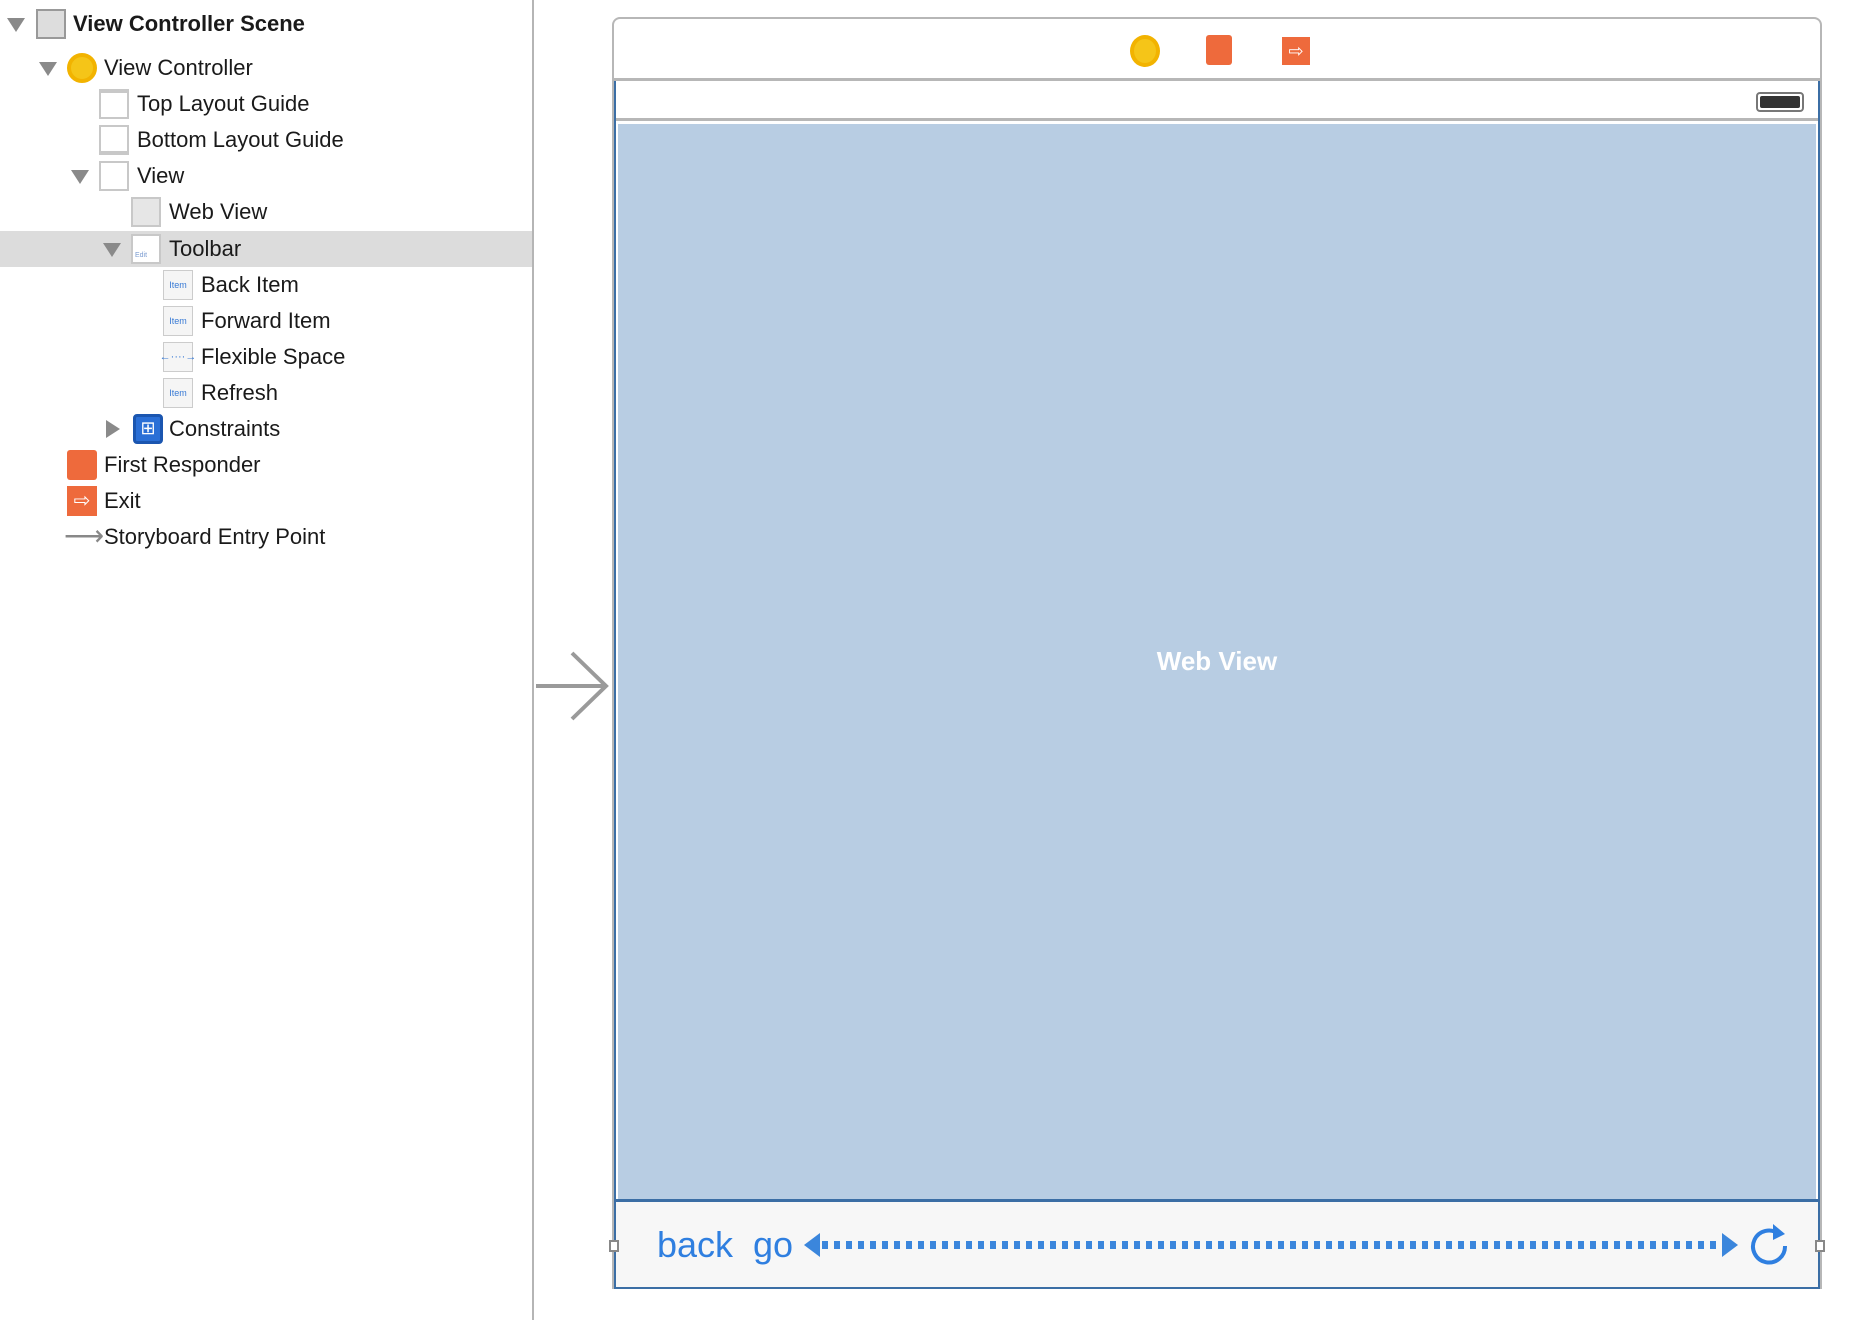 The image size is (1870, 1320). What do you see at coordinates (695, 1245) in the screenshot?
I see `back-button: back` at bounding box center [695, 1245].